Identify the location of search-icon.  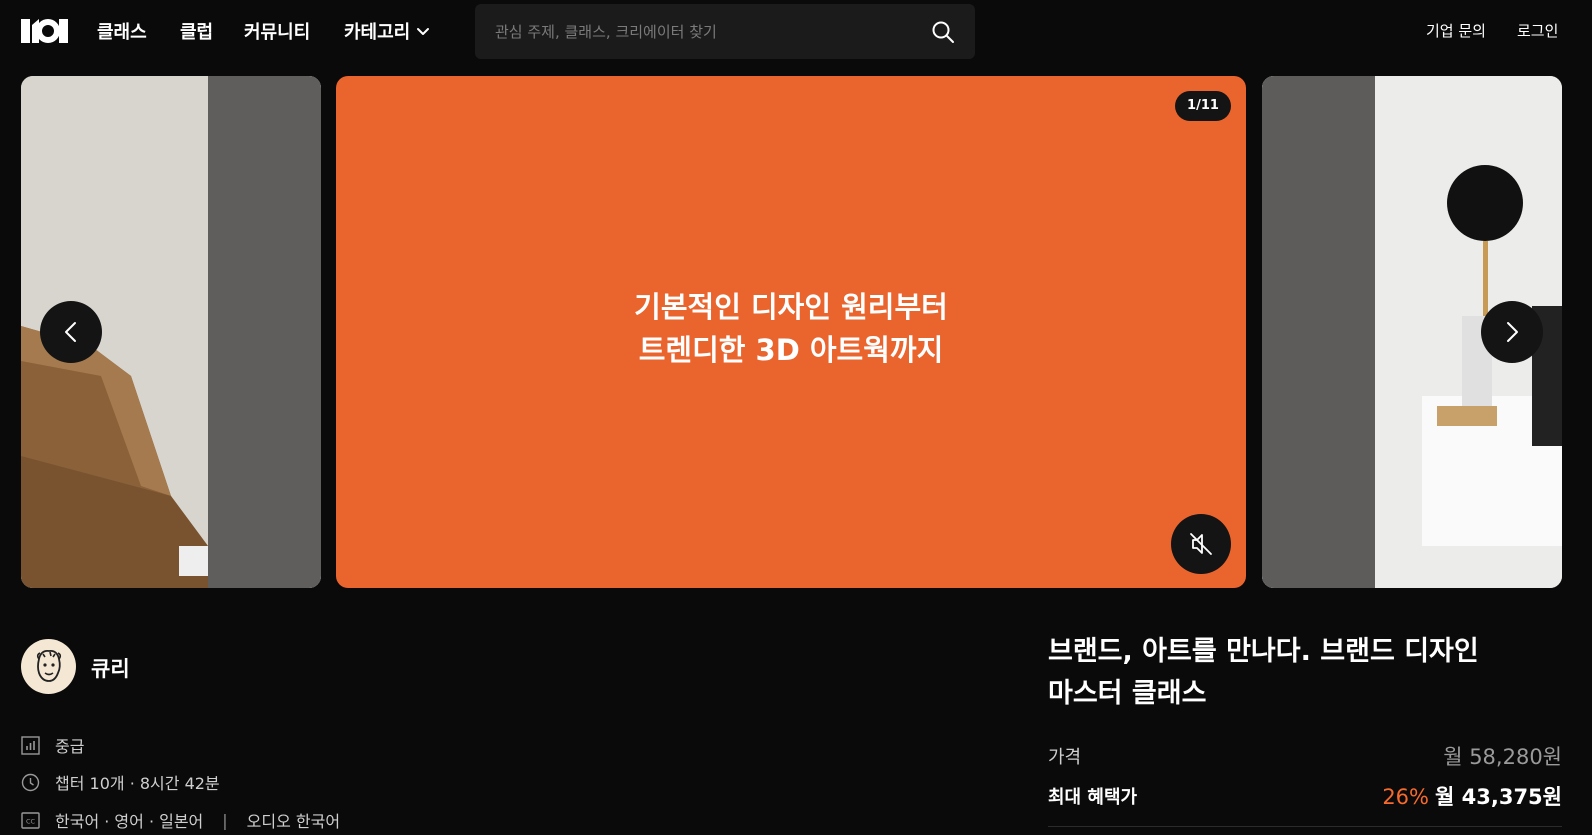
(943, 32).